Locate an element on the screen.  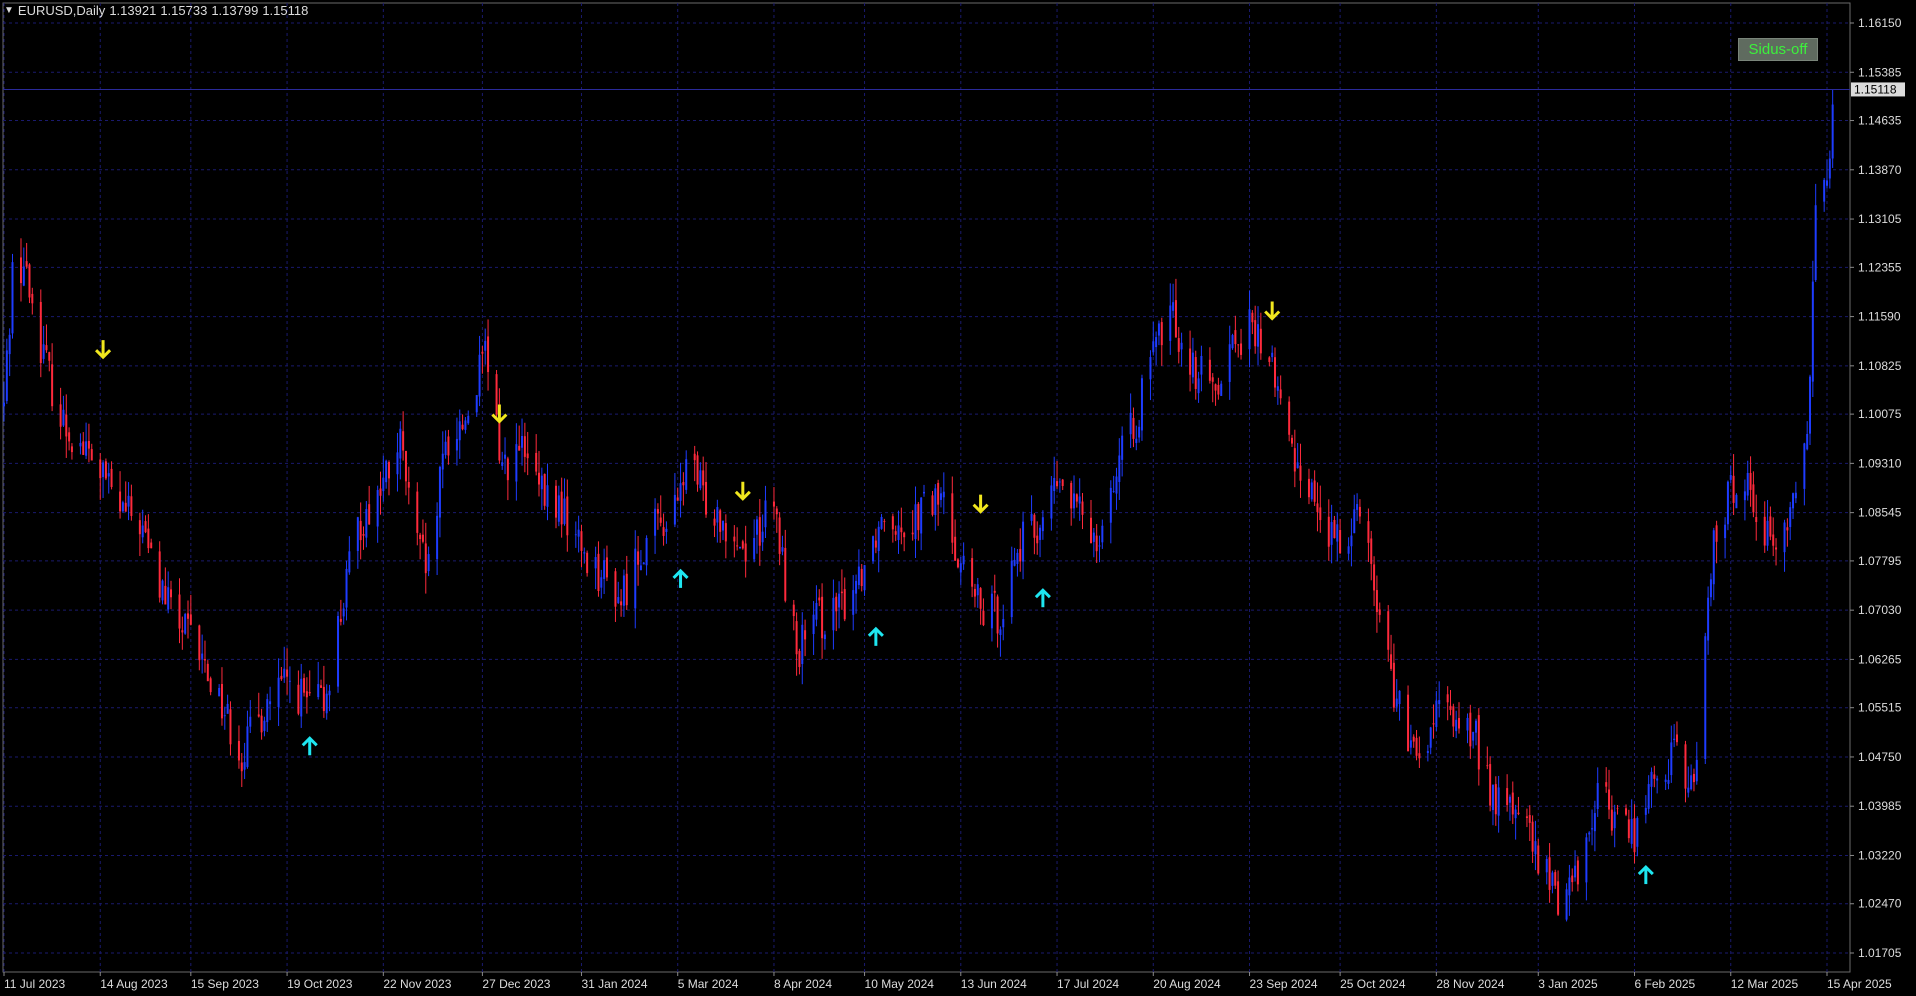
y-tick-label: 1.13870 is located at coordinates (1880, 170).